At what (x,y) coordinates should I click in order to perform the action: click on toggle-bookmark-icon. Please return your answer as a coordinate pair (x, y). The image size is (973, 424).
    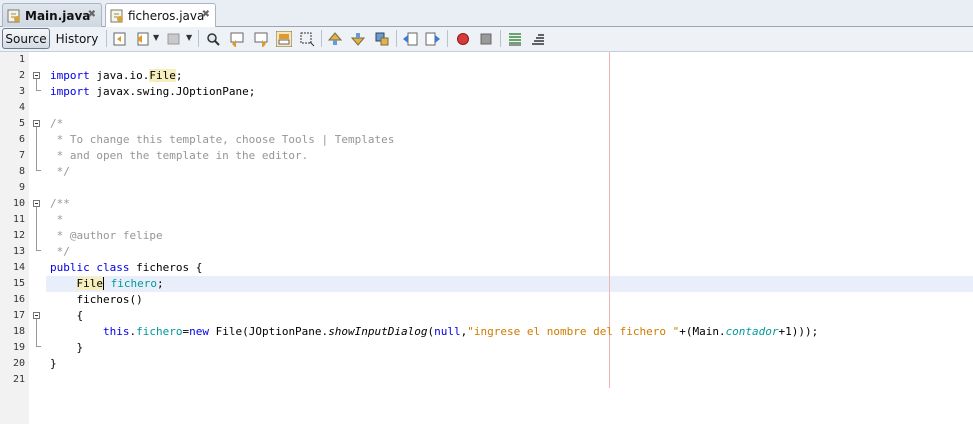
    Looking at the image, I should click on (382, 39).